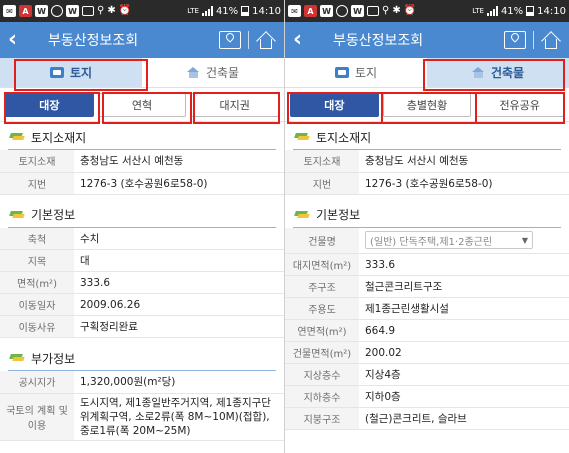 The image size is (569, 453). What do you see at coordinates (464, 161) in the screenshot?
I see `row-value: 충청남도 서산시 예천동` at bounding box center [464, 161].